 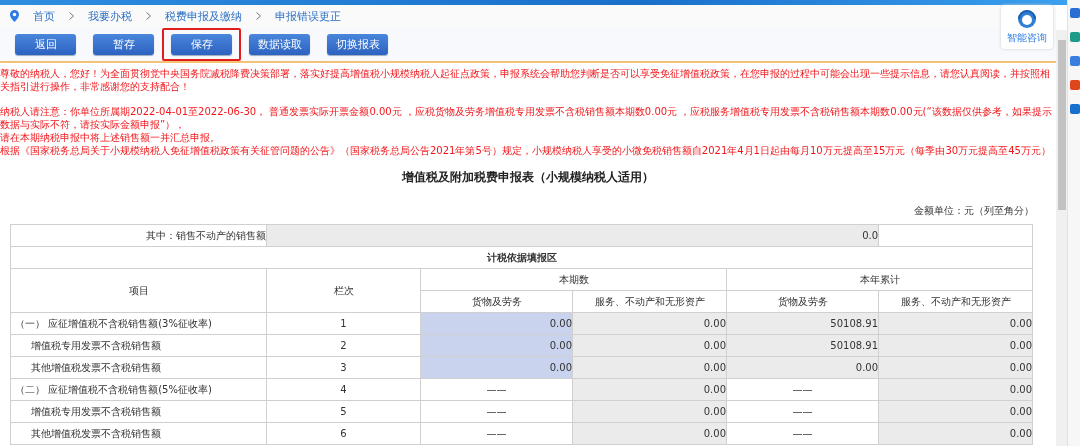 What do you see at coordinates (123, 44) in the screenshot?
I see `toolbar-button: 暂存` at bounding box center [123, 44].